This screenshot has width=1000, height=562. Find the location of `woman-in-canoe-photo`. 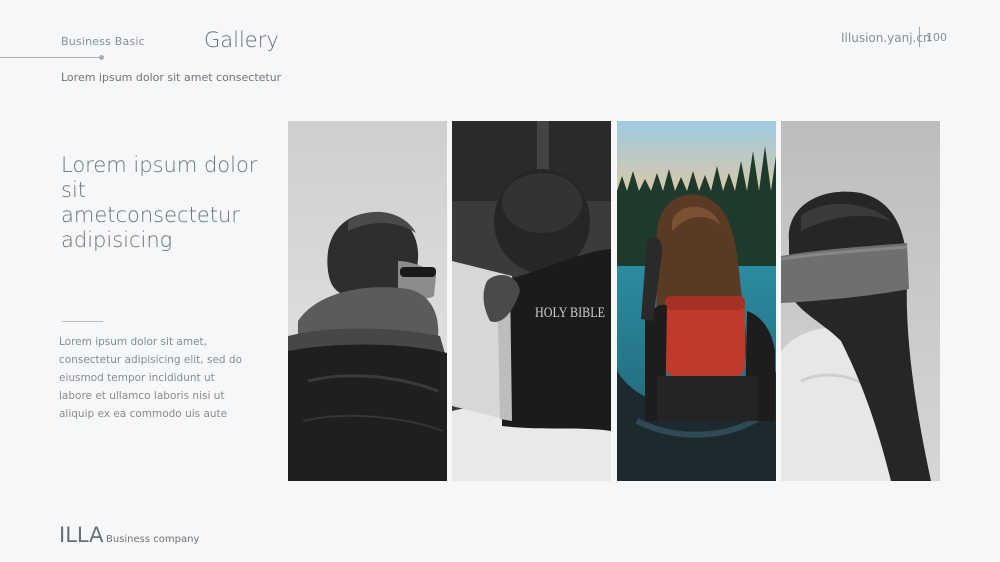

woman-in-canoe-photo is located at coordinates (696, 301).